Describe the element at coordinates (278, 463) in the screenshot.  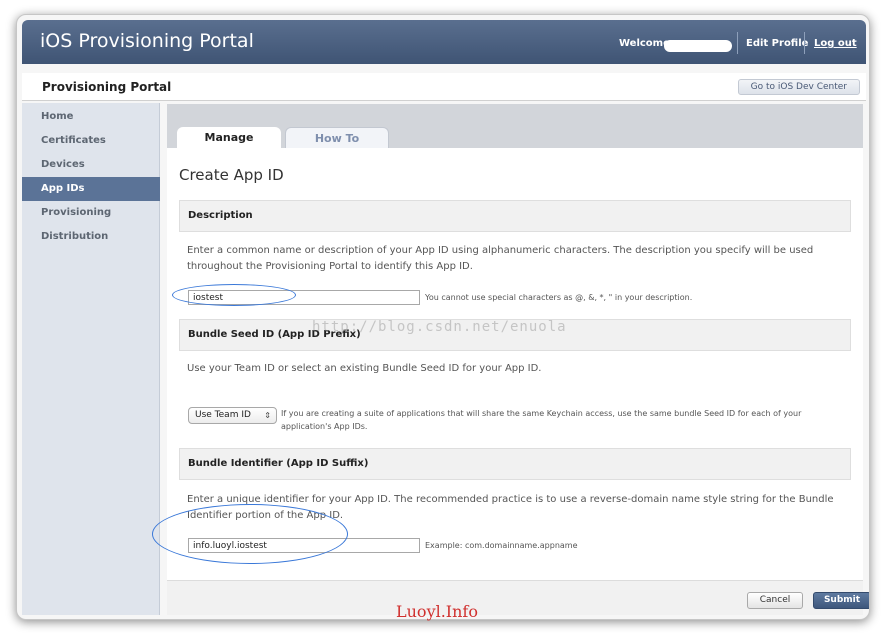
I see `bundle-heading: Bundle Identifier (App ID Suffix)` at that location.